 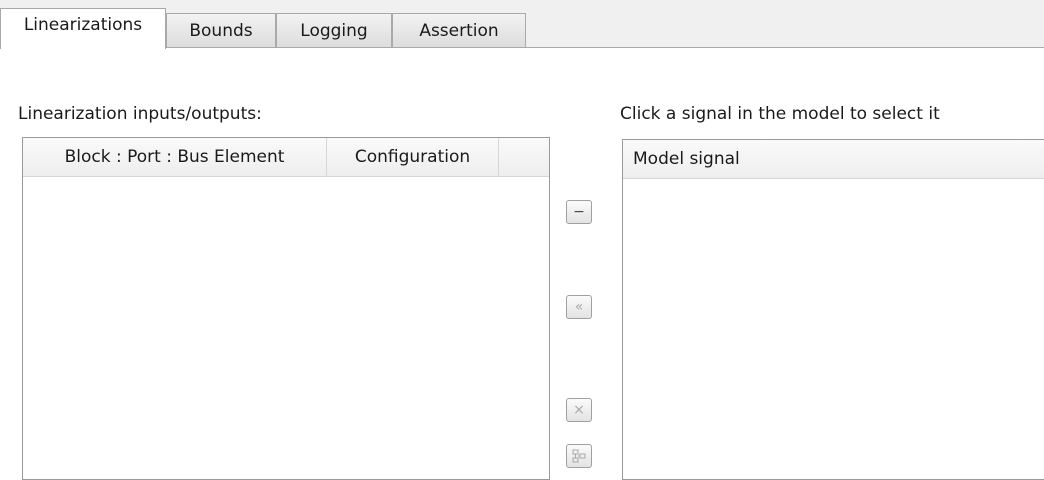 I want to click on table-header: Block : Port : Bus Element Configuration, so click(x=286, y=157).